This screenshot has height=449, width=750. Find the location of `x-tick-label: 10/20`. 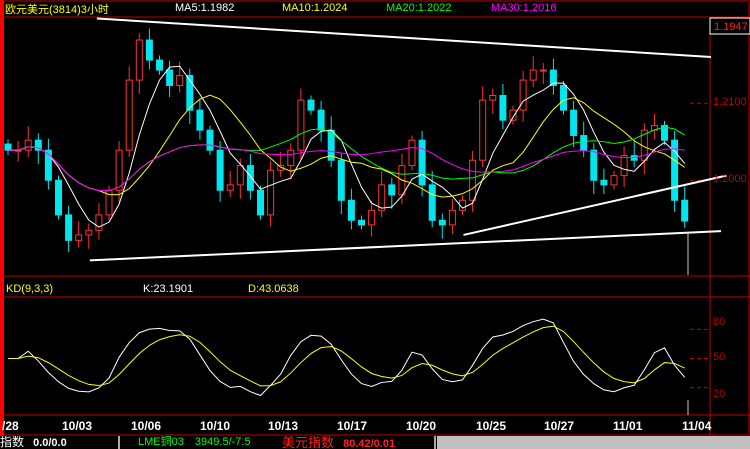

x-tick-label: 10/20 is located at coordinates (421, 426).